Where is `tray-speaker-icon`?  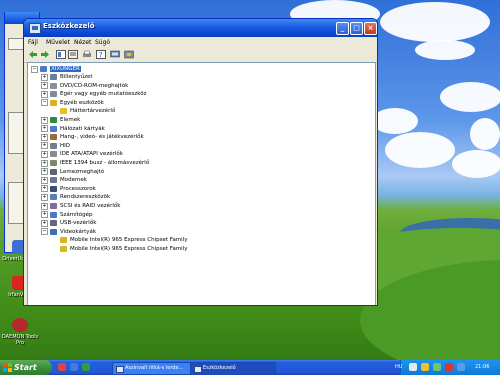 tray-speaker-icon is located at coordinates (413, 367).